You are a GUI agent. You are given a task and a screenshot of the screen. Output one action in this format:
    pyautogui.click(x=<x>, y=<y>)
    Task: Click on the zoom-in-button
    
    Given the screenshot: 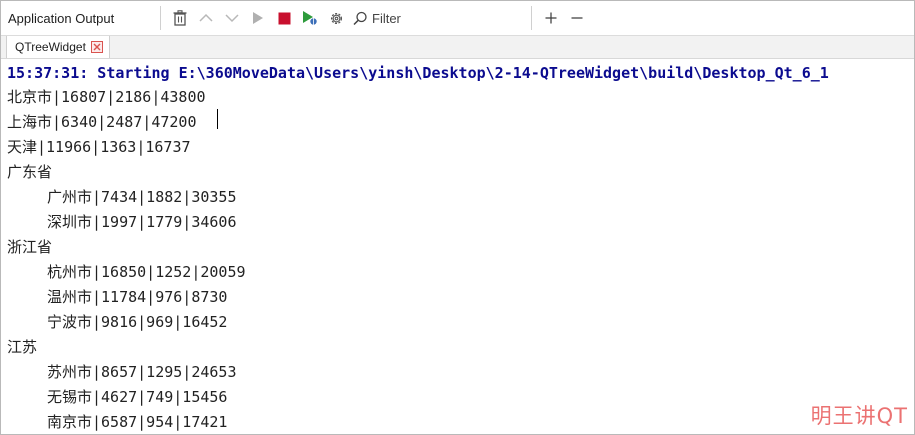 What is the action you would take?
    pyautogui.click(x=551, y=18)
    